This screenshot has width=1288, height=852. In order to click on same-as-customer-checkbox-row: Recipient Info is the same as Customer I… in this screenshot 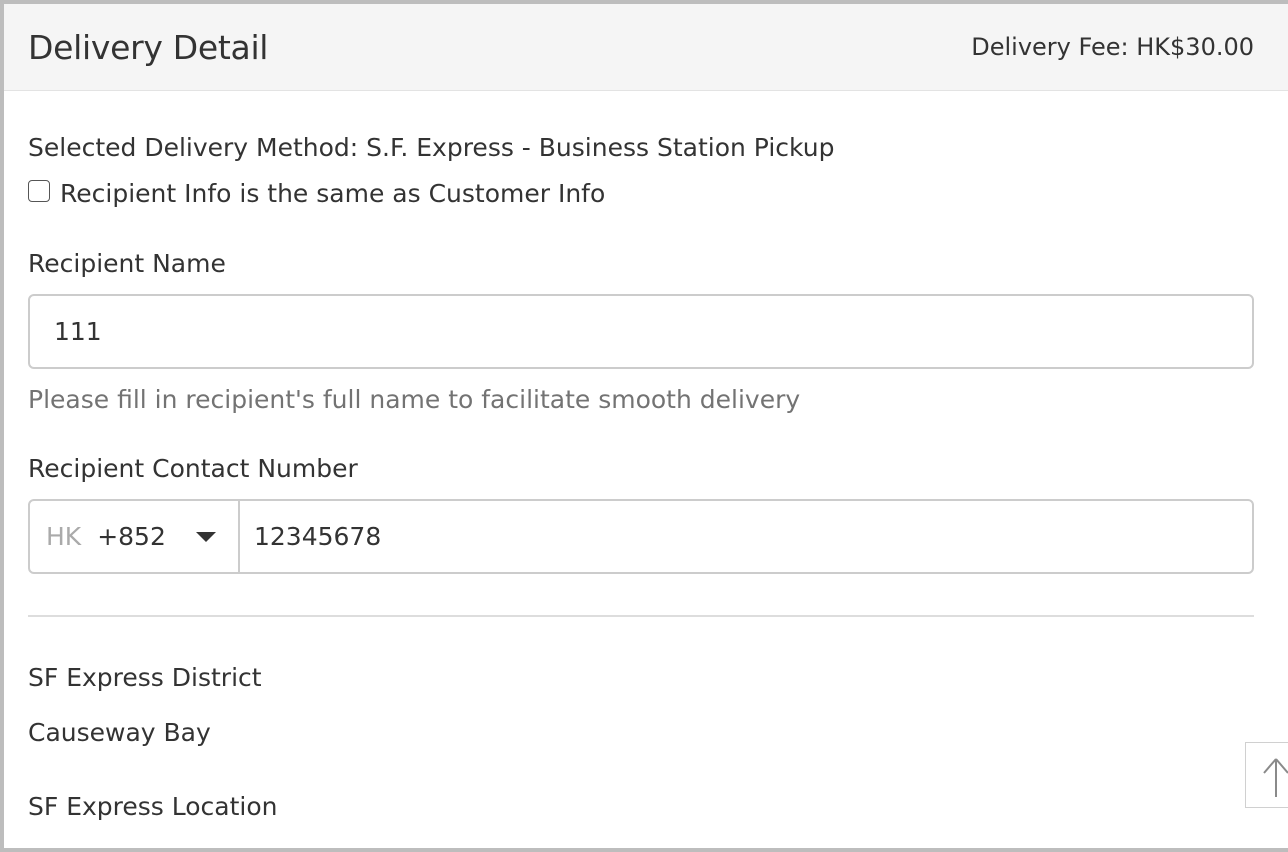, I will do `click(641, 194)`.